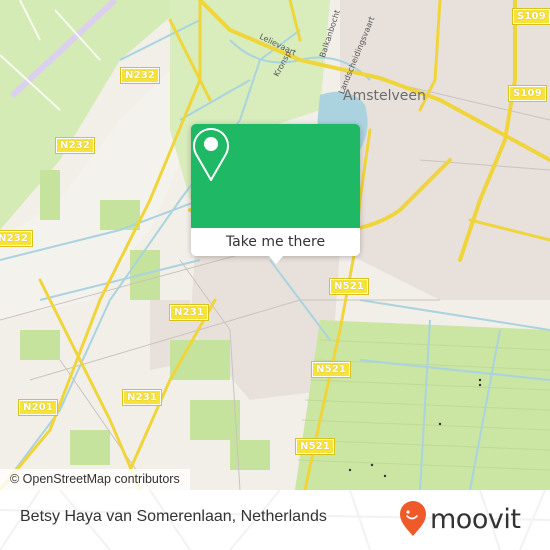  I want to click on popup-pointer, so click(276, 259).